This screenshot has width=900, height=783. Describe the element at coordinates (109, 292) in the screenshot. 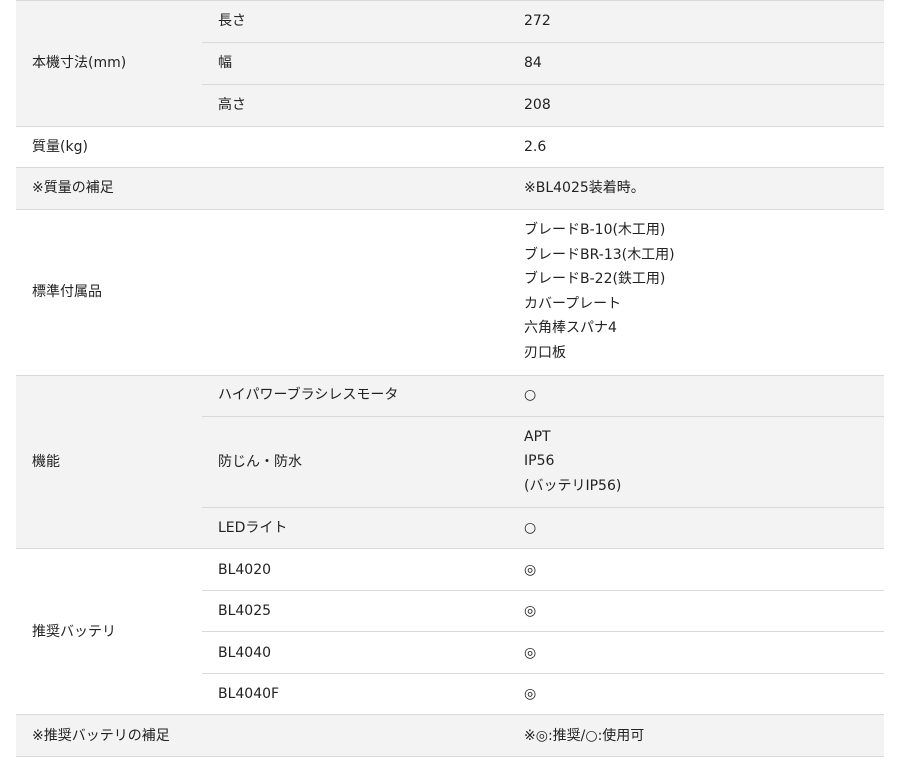

I see `accessories-label: 標準付属品` at that location.